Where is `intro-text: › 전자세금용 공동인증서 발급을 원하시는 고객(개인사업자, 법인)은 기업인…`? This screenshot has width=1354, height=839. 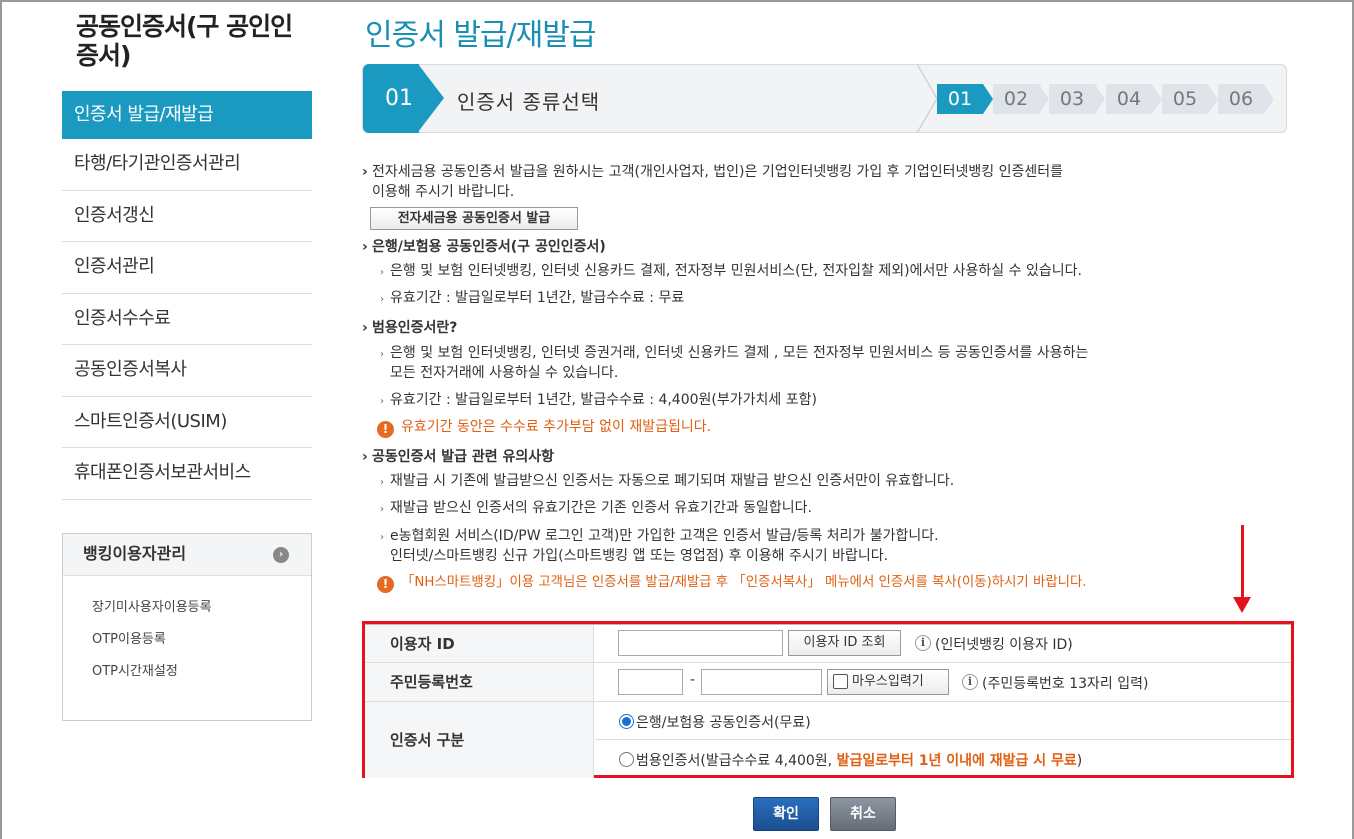
intro-text: › 전자세금용 공동인증서 발급을 원하시는 고객(개인사업자, 법인)은 기업인… is located at coordinates (712, 172).